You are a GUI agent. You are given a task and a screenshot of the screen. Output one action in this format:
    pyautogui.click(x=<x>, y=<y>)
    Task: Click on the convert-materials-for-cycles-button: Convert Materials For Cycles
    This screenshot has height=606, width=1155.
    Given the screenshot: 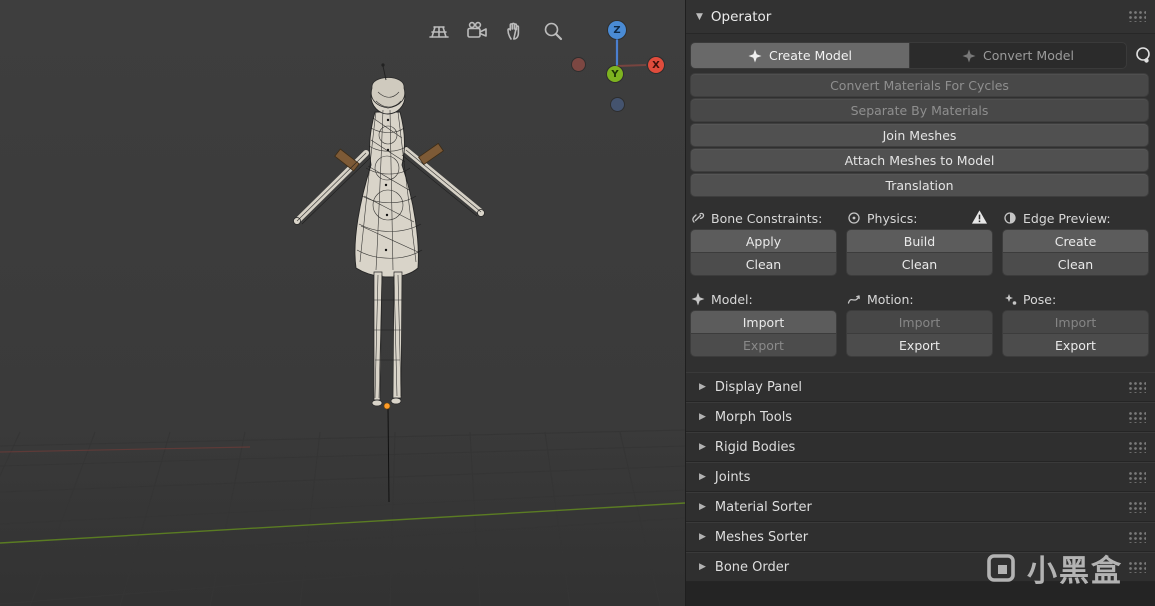 What is the action you would take?
    pyautogui.click(x=919, y=85)
    